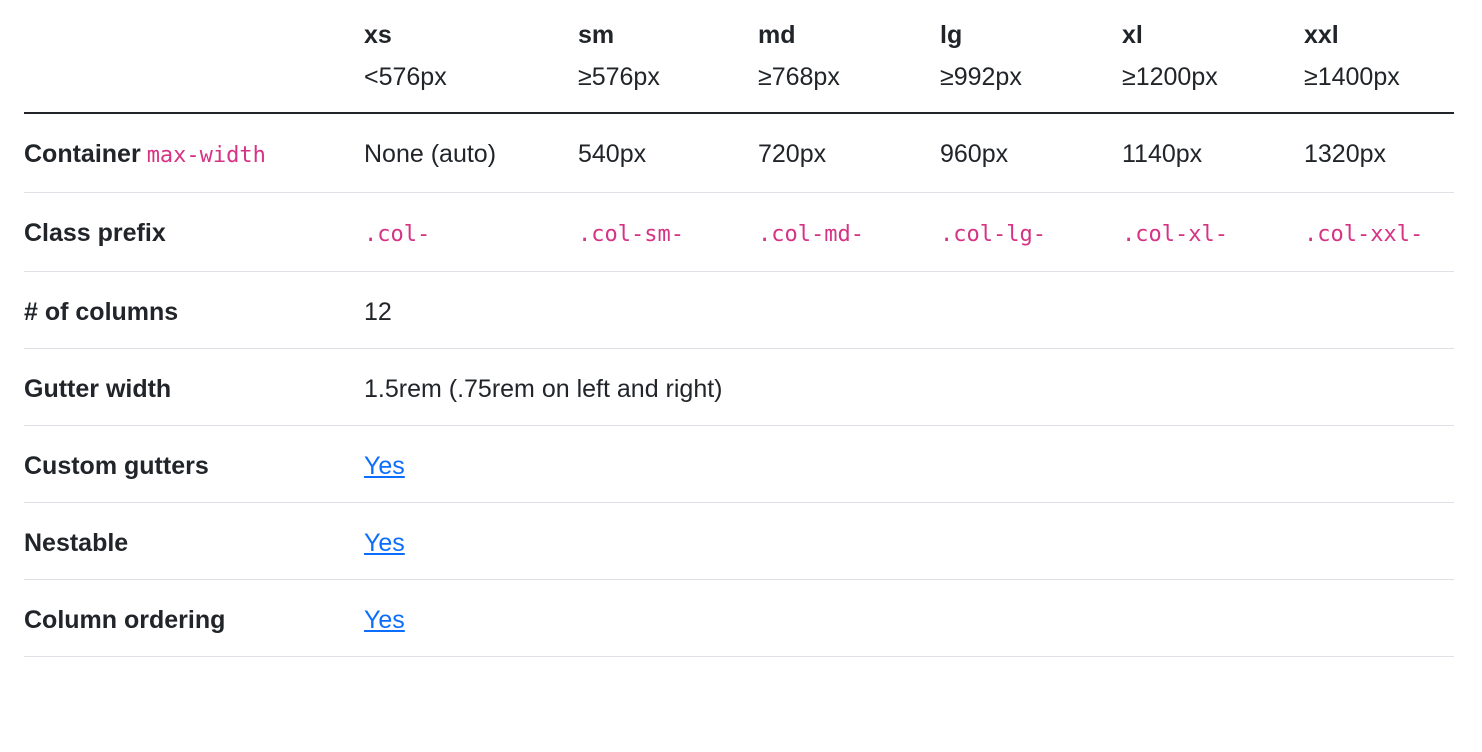 The height and width of the screenshot is (752, 1482). I want to click on table-row-ordering: Column ordering Yes, so click(739, 618).